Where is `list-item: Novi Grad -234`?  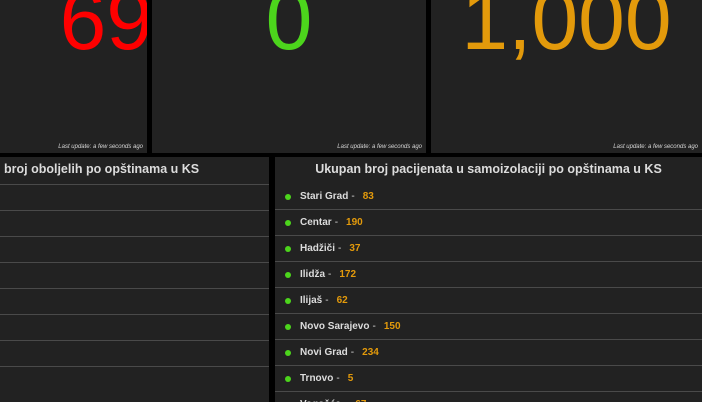 list-item: Novi Grad -234 is located at coordinates (488, 352).